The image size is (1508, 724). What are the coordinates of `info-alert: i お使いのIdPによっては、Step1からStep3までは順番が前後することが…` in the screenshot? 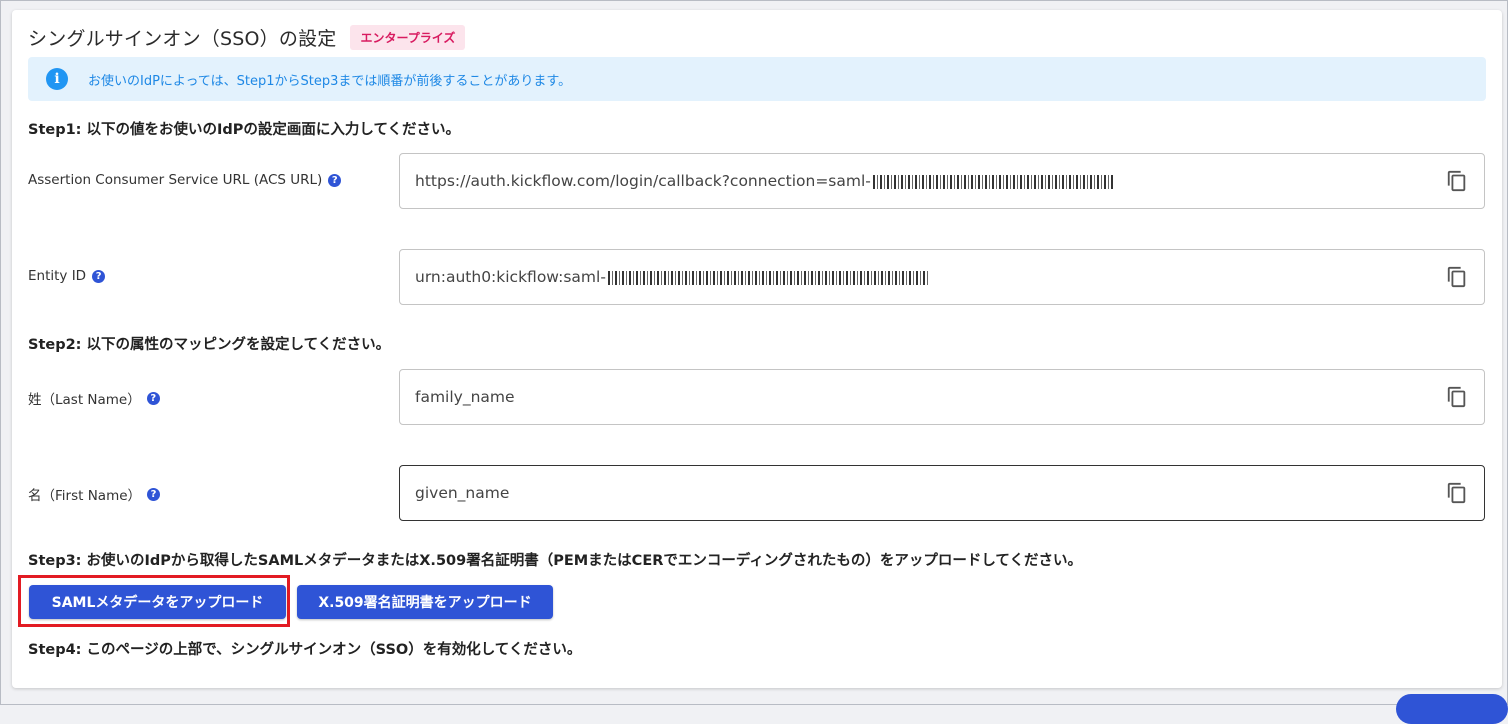 It's located at (757, 79).